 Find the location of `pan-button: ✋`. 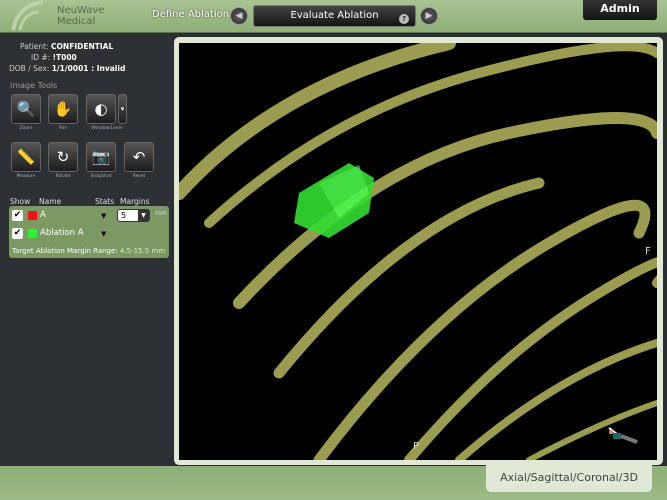

pan-button: ✋ is located at coordinates (63, 109).